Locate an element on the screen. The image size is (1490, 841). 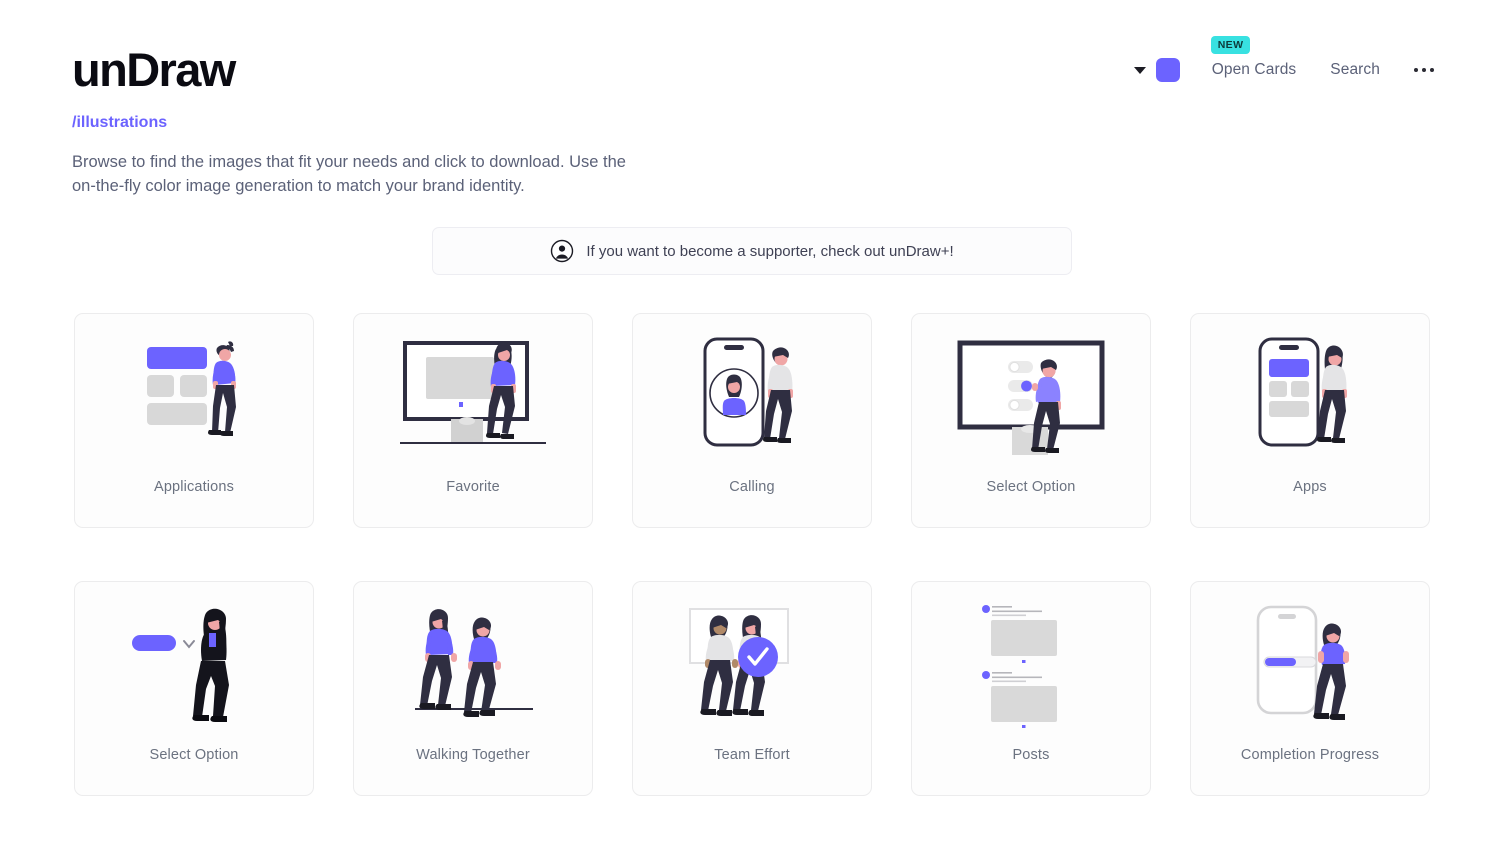
card-label: Completion Progress is located at coordinates (1310, 755).